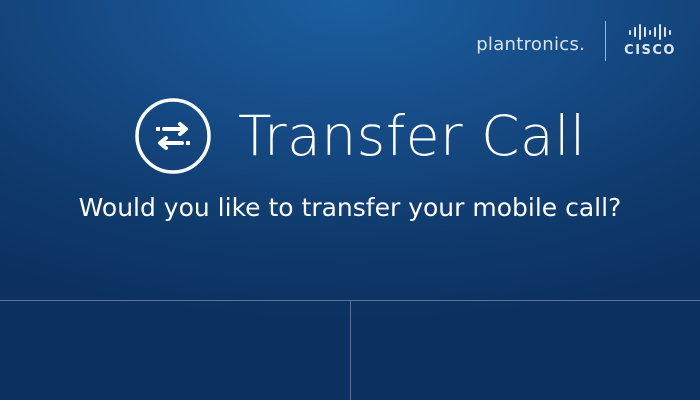 The width and height of the screenshot is (700, 400). What do you see at coordinates (412, 135) in the screenshot?
I see `dialog-title: Transfer Call` at bounding box center [412, 135].